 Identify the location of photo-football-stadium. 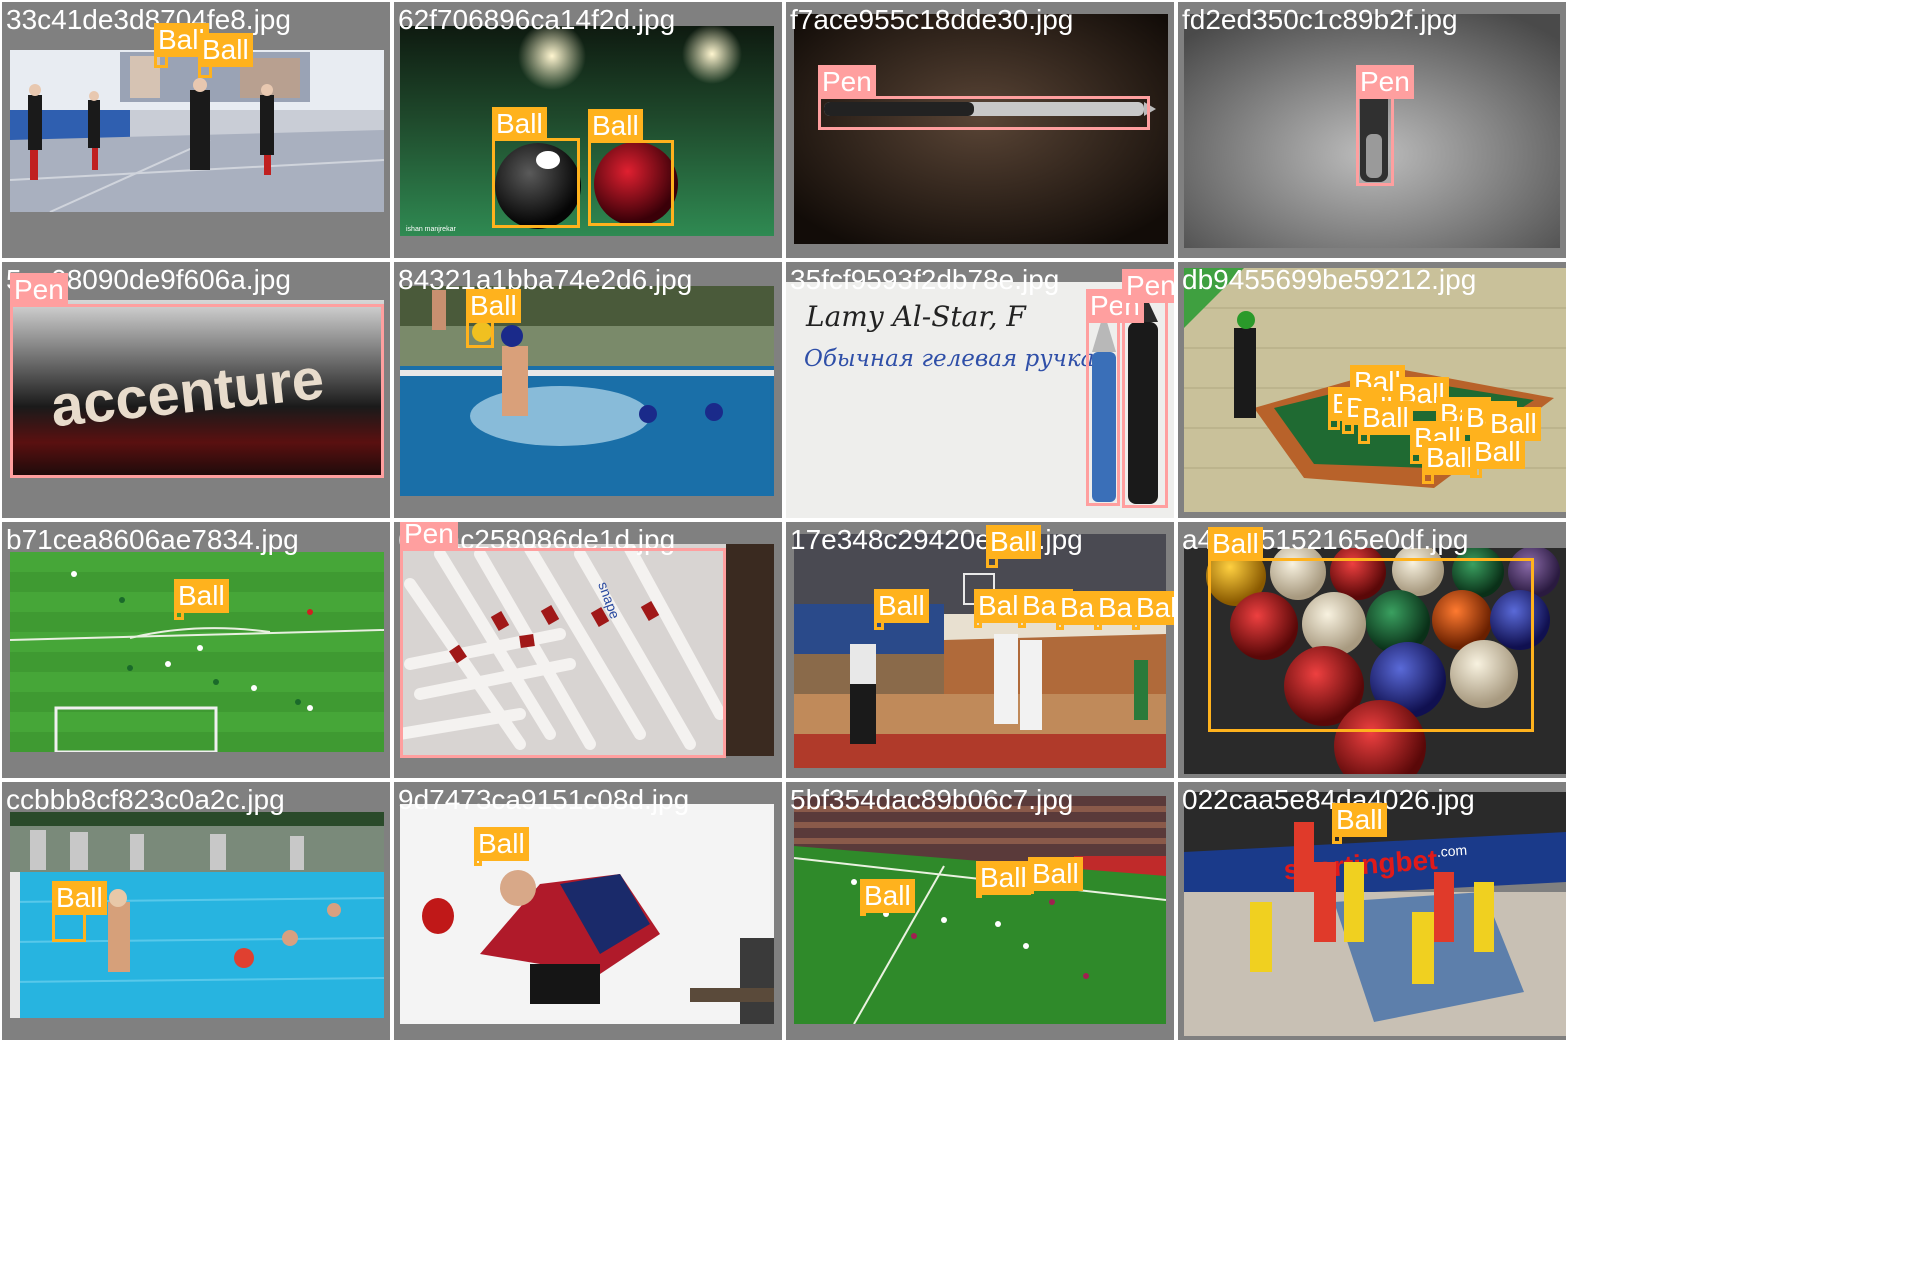
(980, 910).